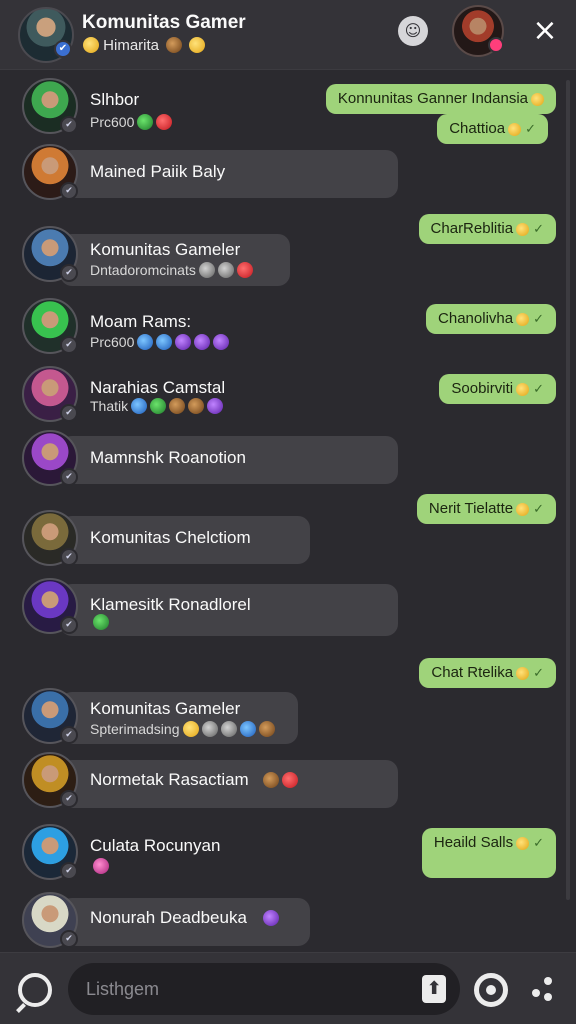 Image resolution: width=576 pixels, height=1024 pixels. Describe the element at coordinates (109, 406) in the screenshot. I see `member-subtitle-text: Thatik` at that location.